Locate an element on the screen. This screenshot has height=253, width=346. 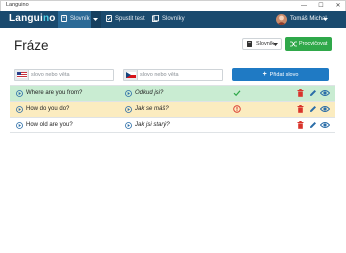
app-logo: Languino is located at coordinates (32, 18).